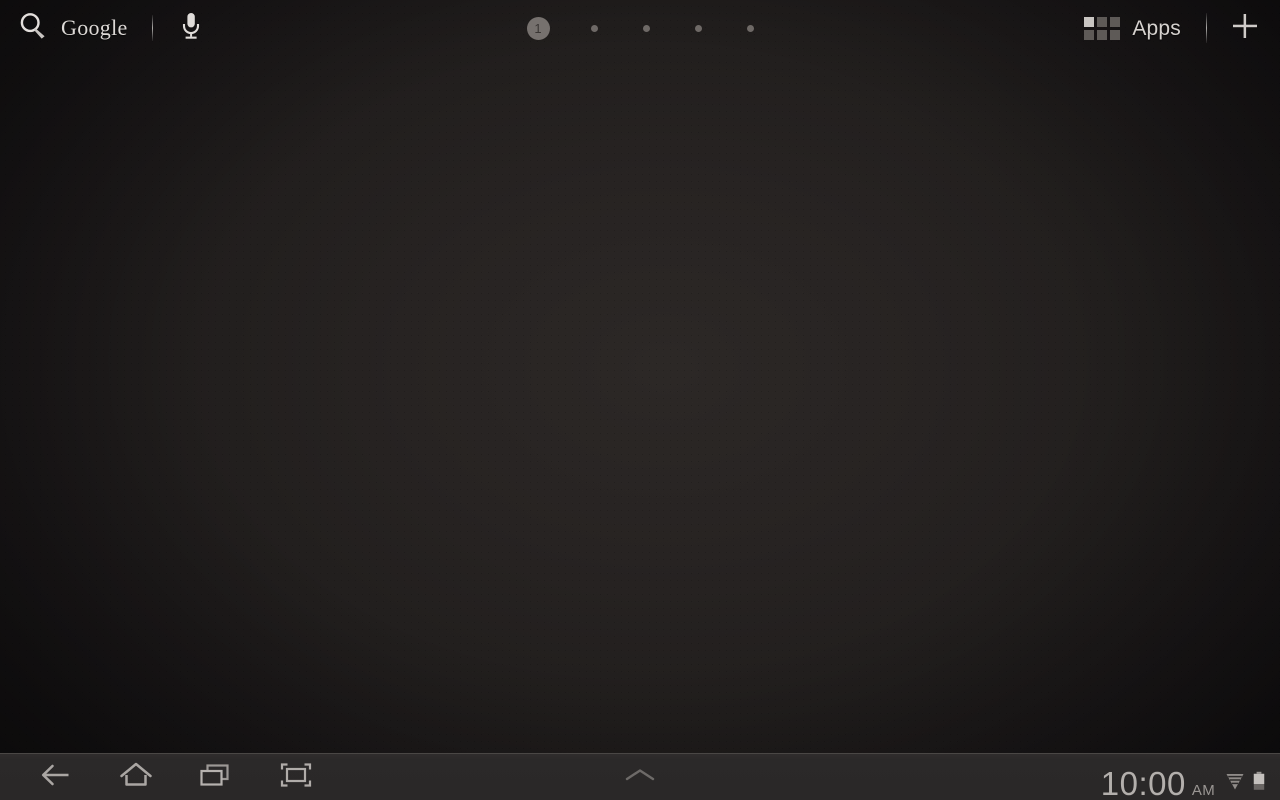 The image size is (1280, 800). Describe the element at coordinates (1206, 28) in the screenshot. I see `apps-divider` at that location.